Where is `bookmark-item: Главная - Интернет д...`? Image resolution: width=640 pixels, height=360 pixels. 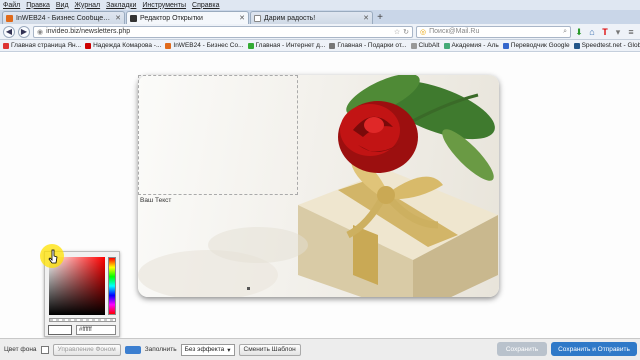 bookmark-item: Главная - Интернет д... is located at coordinates (286, 45).